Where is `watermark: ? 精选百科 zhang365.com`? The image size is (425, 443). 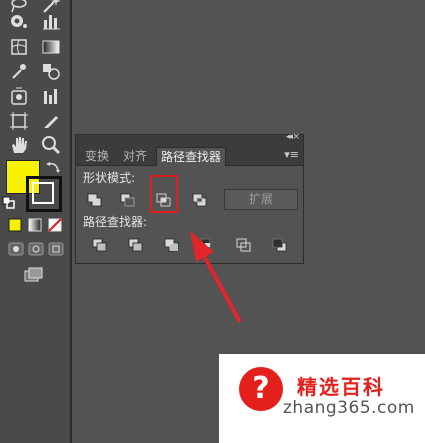
watermark: ? 精选百科 zhang365.com is located at coordinates (322, 398).